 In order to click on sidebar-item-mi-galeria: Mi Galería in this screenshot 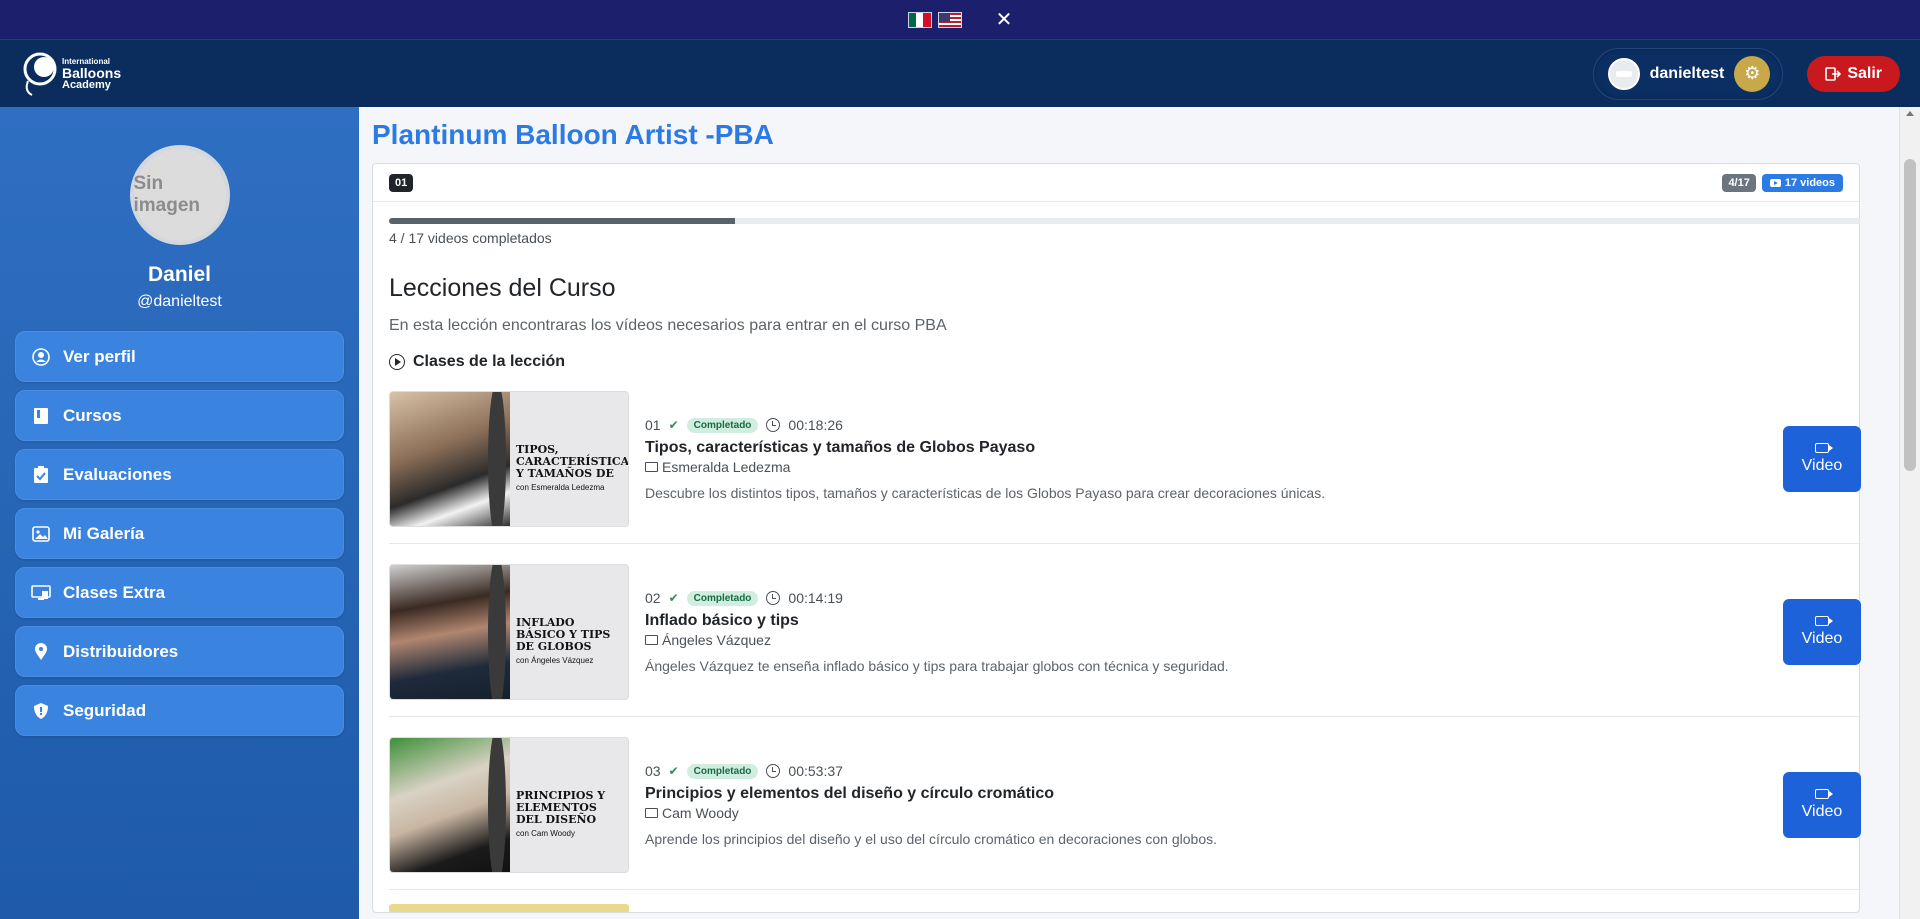, I will do `click(179, 533)`.